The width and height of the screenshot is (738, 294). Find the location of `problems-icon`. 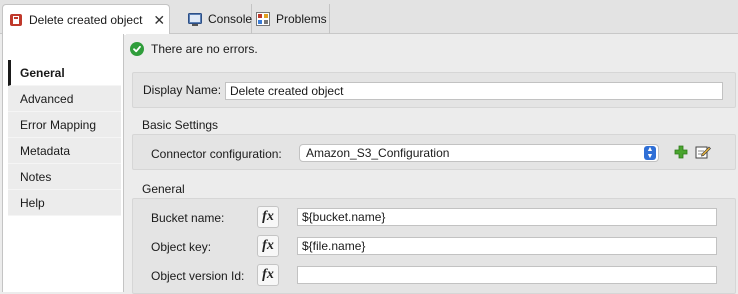

problems-icon is located at coordinates (263, 19).